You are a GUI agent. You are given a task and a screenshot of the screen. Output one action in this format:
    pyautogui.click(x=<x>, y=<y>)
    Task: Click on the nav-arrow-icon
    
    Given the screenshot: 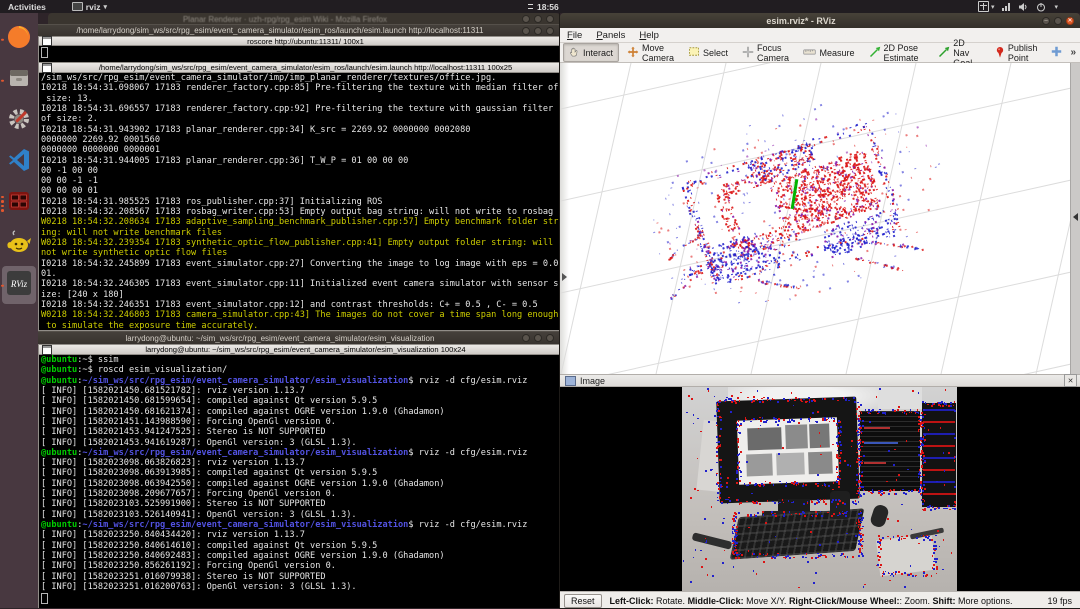 What is the action you would take?
    pyautogui.click(x=944, y=53)
    